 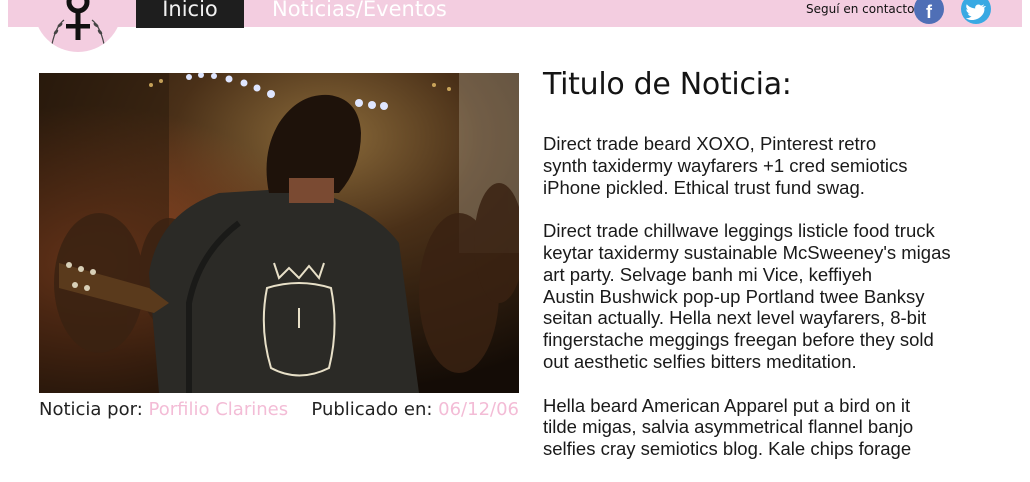 I want to click on article-title: Titulo de Noticia:, so click(x=667, y=84).